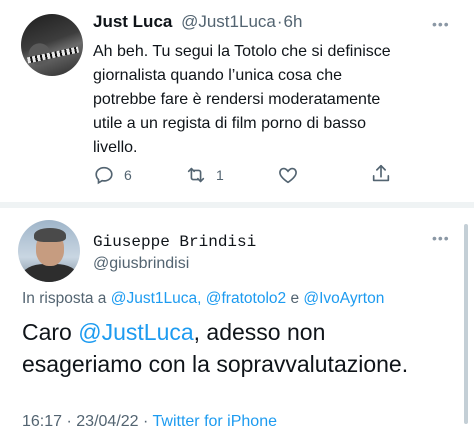 The image size is (474, 448). What do you see at coordinates (343, 298) in the screenshot?
I see `mention-link: @IvoAyrton` at bounding box center [343, 298].